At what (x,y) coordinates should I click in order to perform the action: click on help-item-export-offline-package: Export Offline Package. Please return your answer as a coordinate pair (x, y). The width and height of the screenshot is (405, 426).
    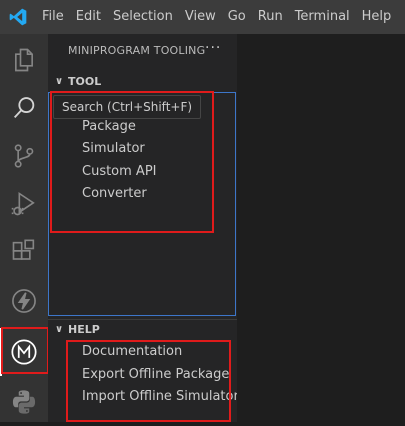
    Looking at the image, I should click on (155, 375).